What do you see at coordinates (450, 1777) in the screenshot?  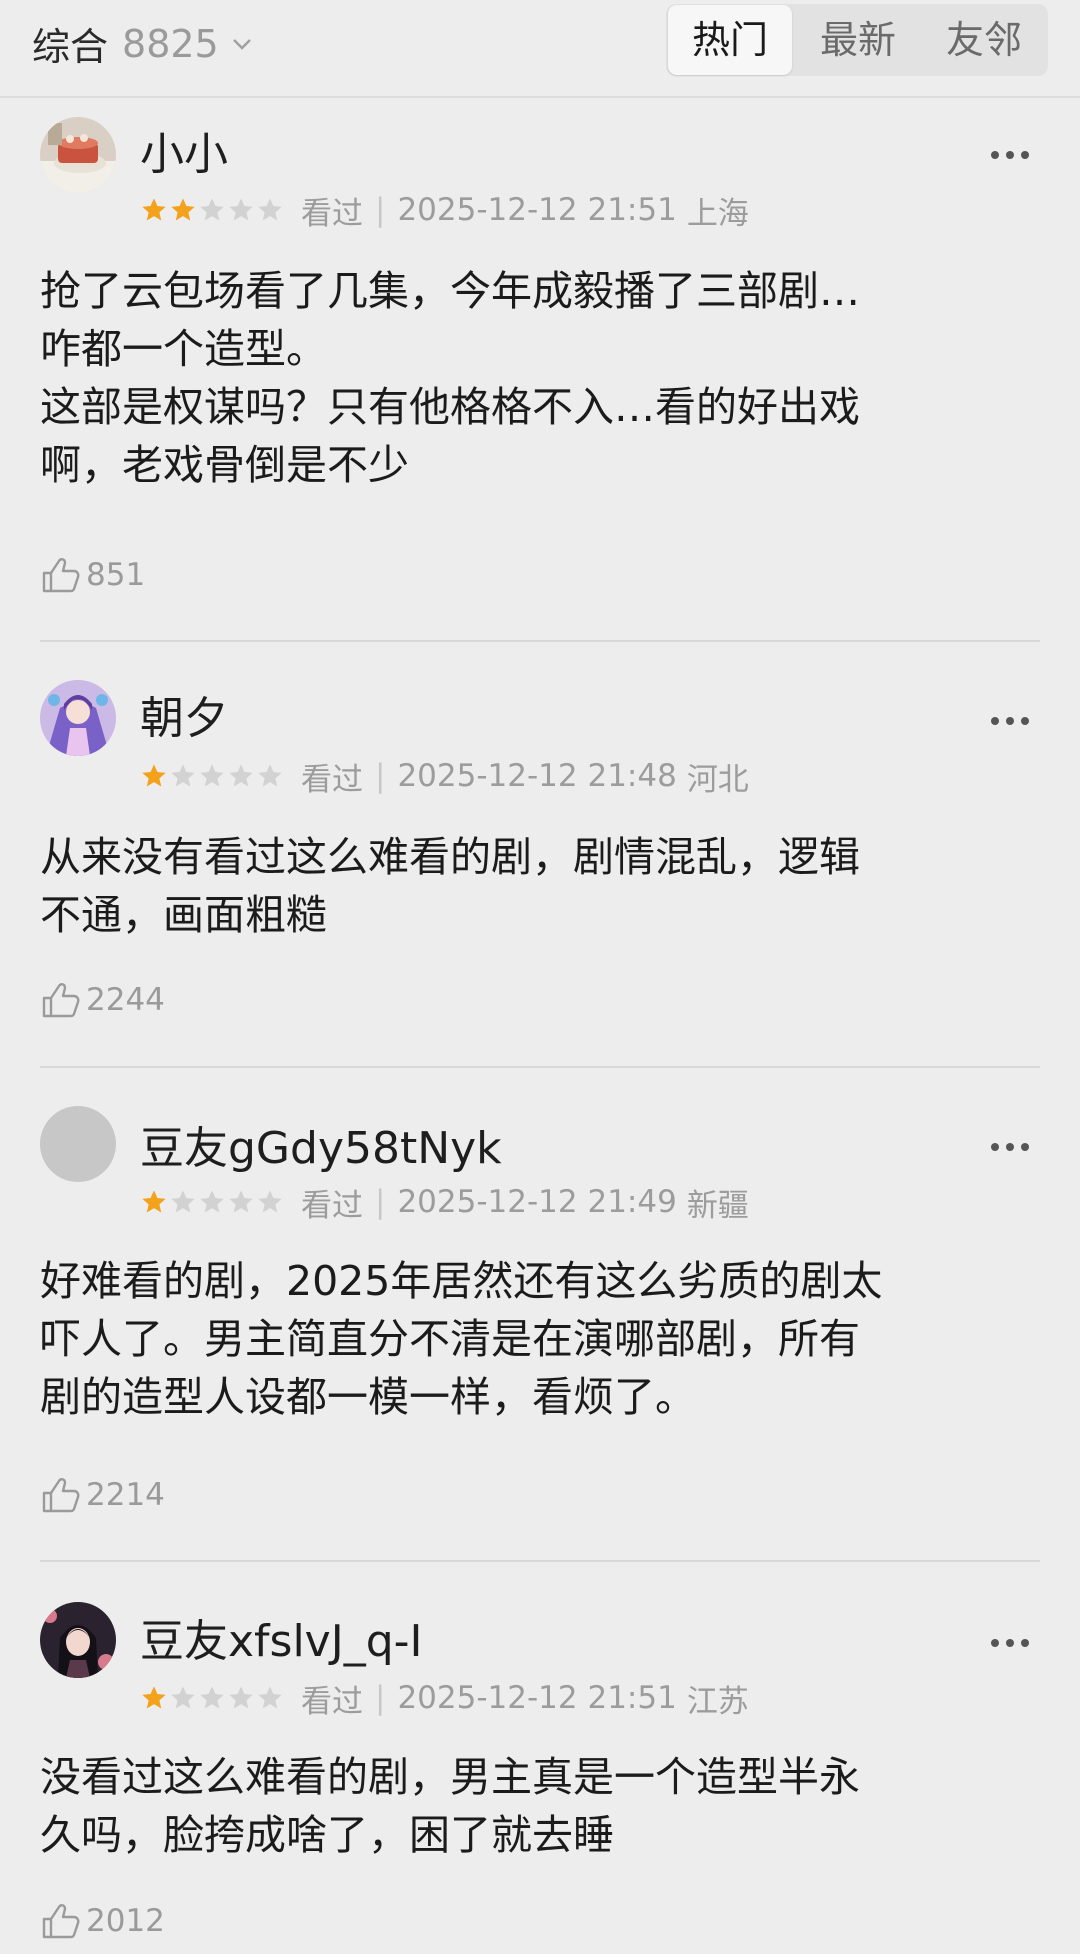 I see `review-line: 没看过这么难看的剧，男主真是一个造型半永` at bounding box center [450, 1777].